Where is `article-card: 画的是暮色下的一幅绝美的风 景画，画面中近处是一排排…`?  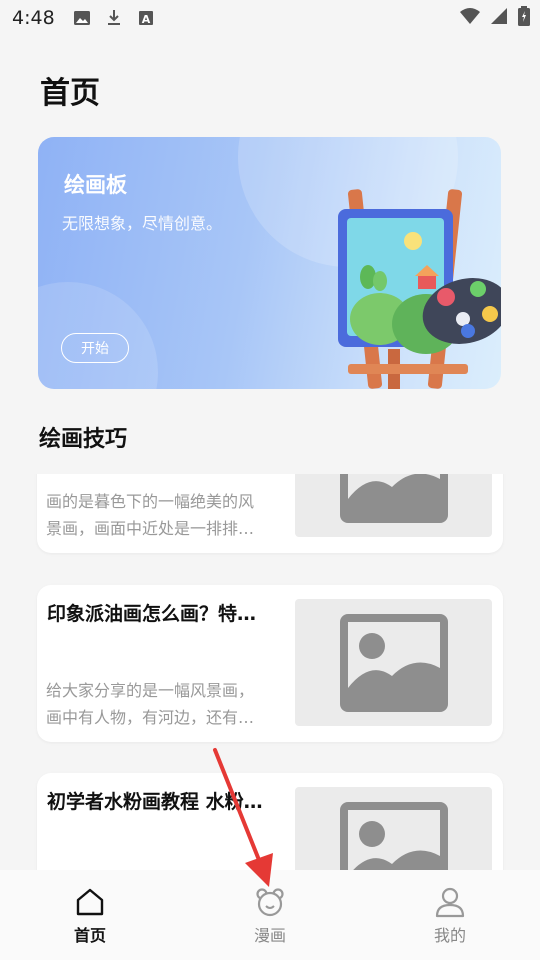
article-card: 画的是暮色下的一幅绝美的风 景画，画面中近处是一排排… is located at coordinates (270, 513).